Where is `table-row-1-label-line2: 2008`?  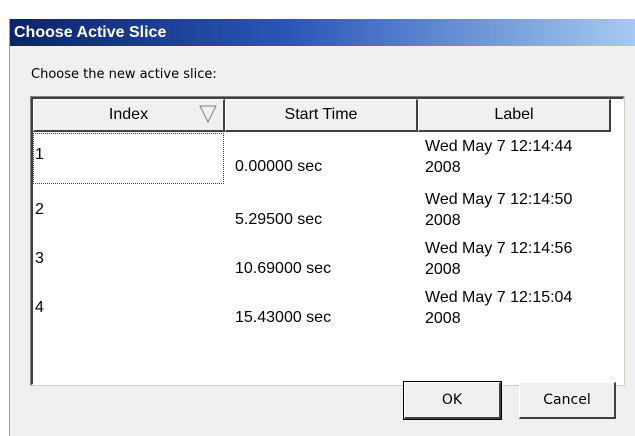 table-row-1-label-line2: 2008 is located at coordinates (443, 167).